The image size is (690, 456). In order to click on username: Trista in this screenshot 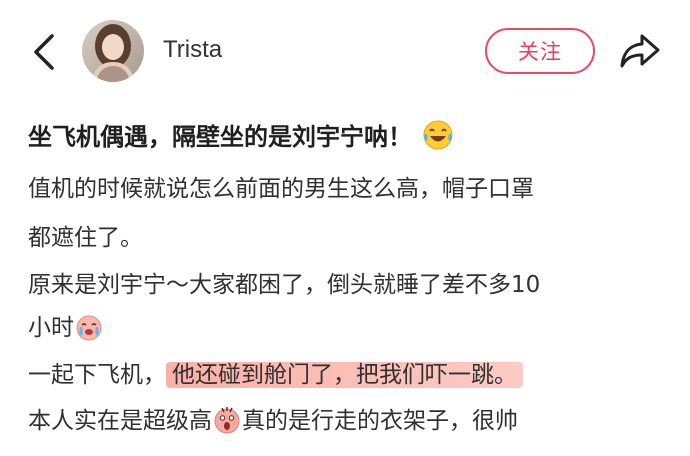, I will do `click(192, 50)`.